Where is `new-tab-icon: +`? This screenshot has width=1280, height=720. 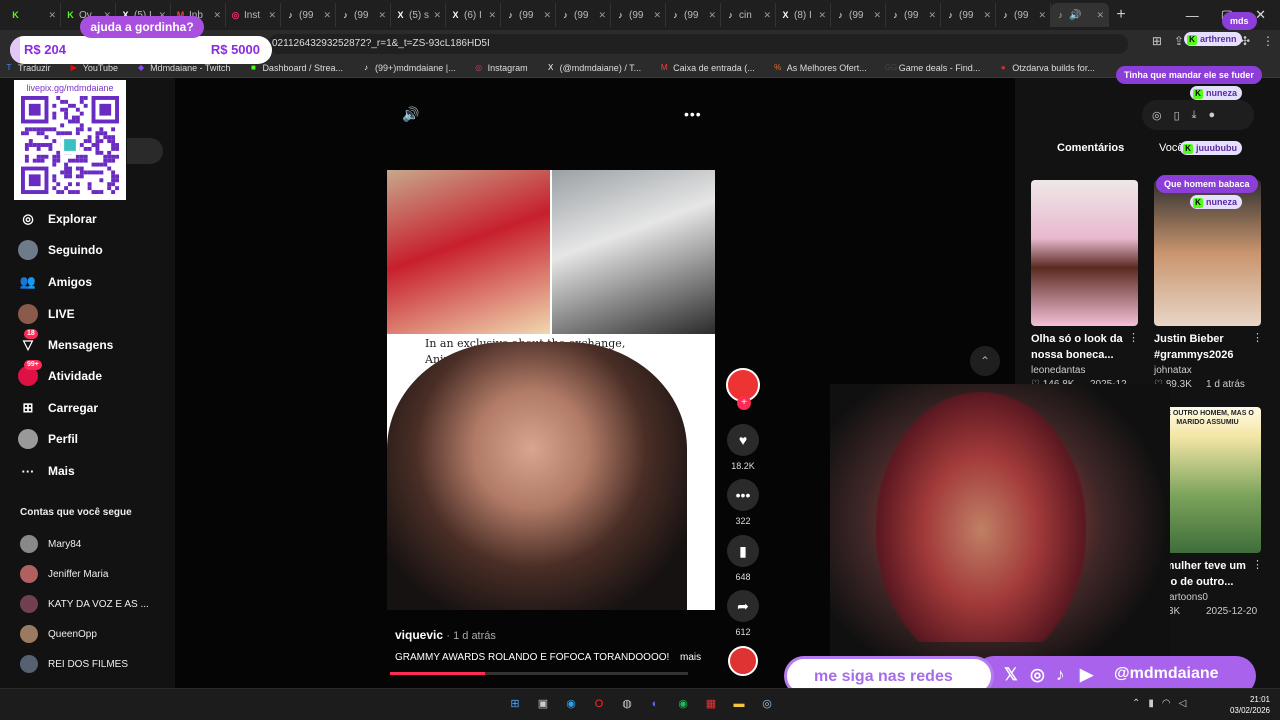
new-tab-icon: + is located at coordinates (1121, 15).